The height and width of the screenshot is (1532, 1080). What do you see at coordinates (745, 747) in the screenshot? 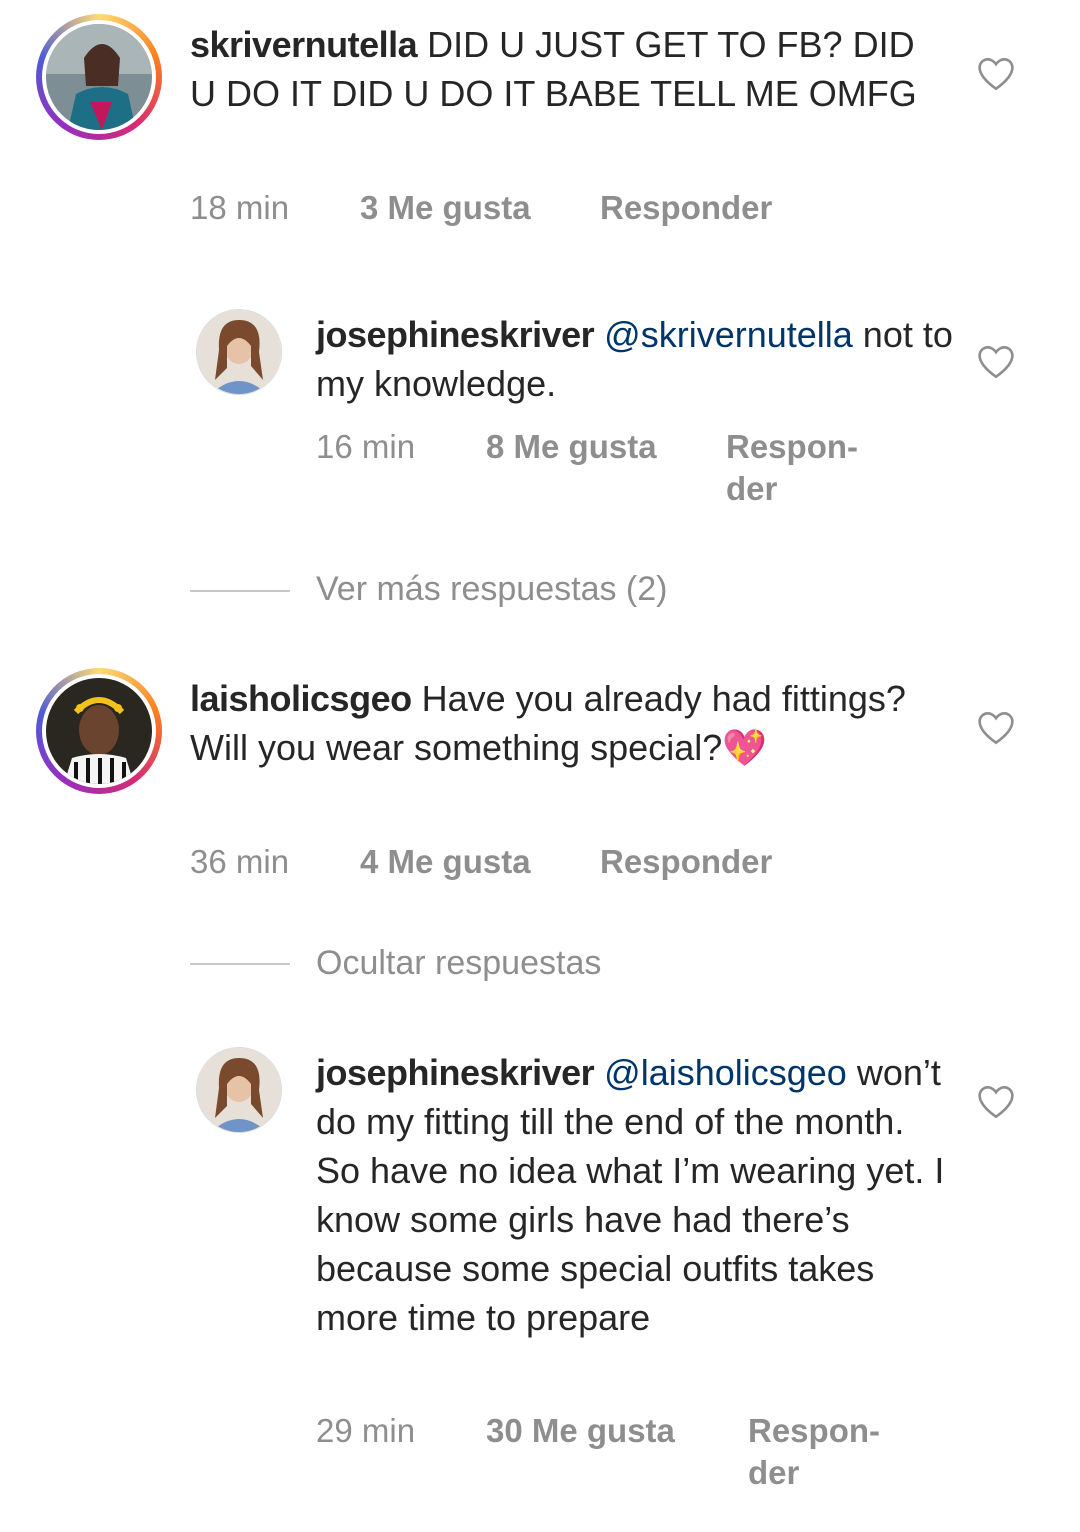
I see `sparkling-heart-emoji: 💖` at bounding box center [745, 747].